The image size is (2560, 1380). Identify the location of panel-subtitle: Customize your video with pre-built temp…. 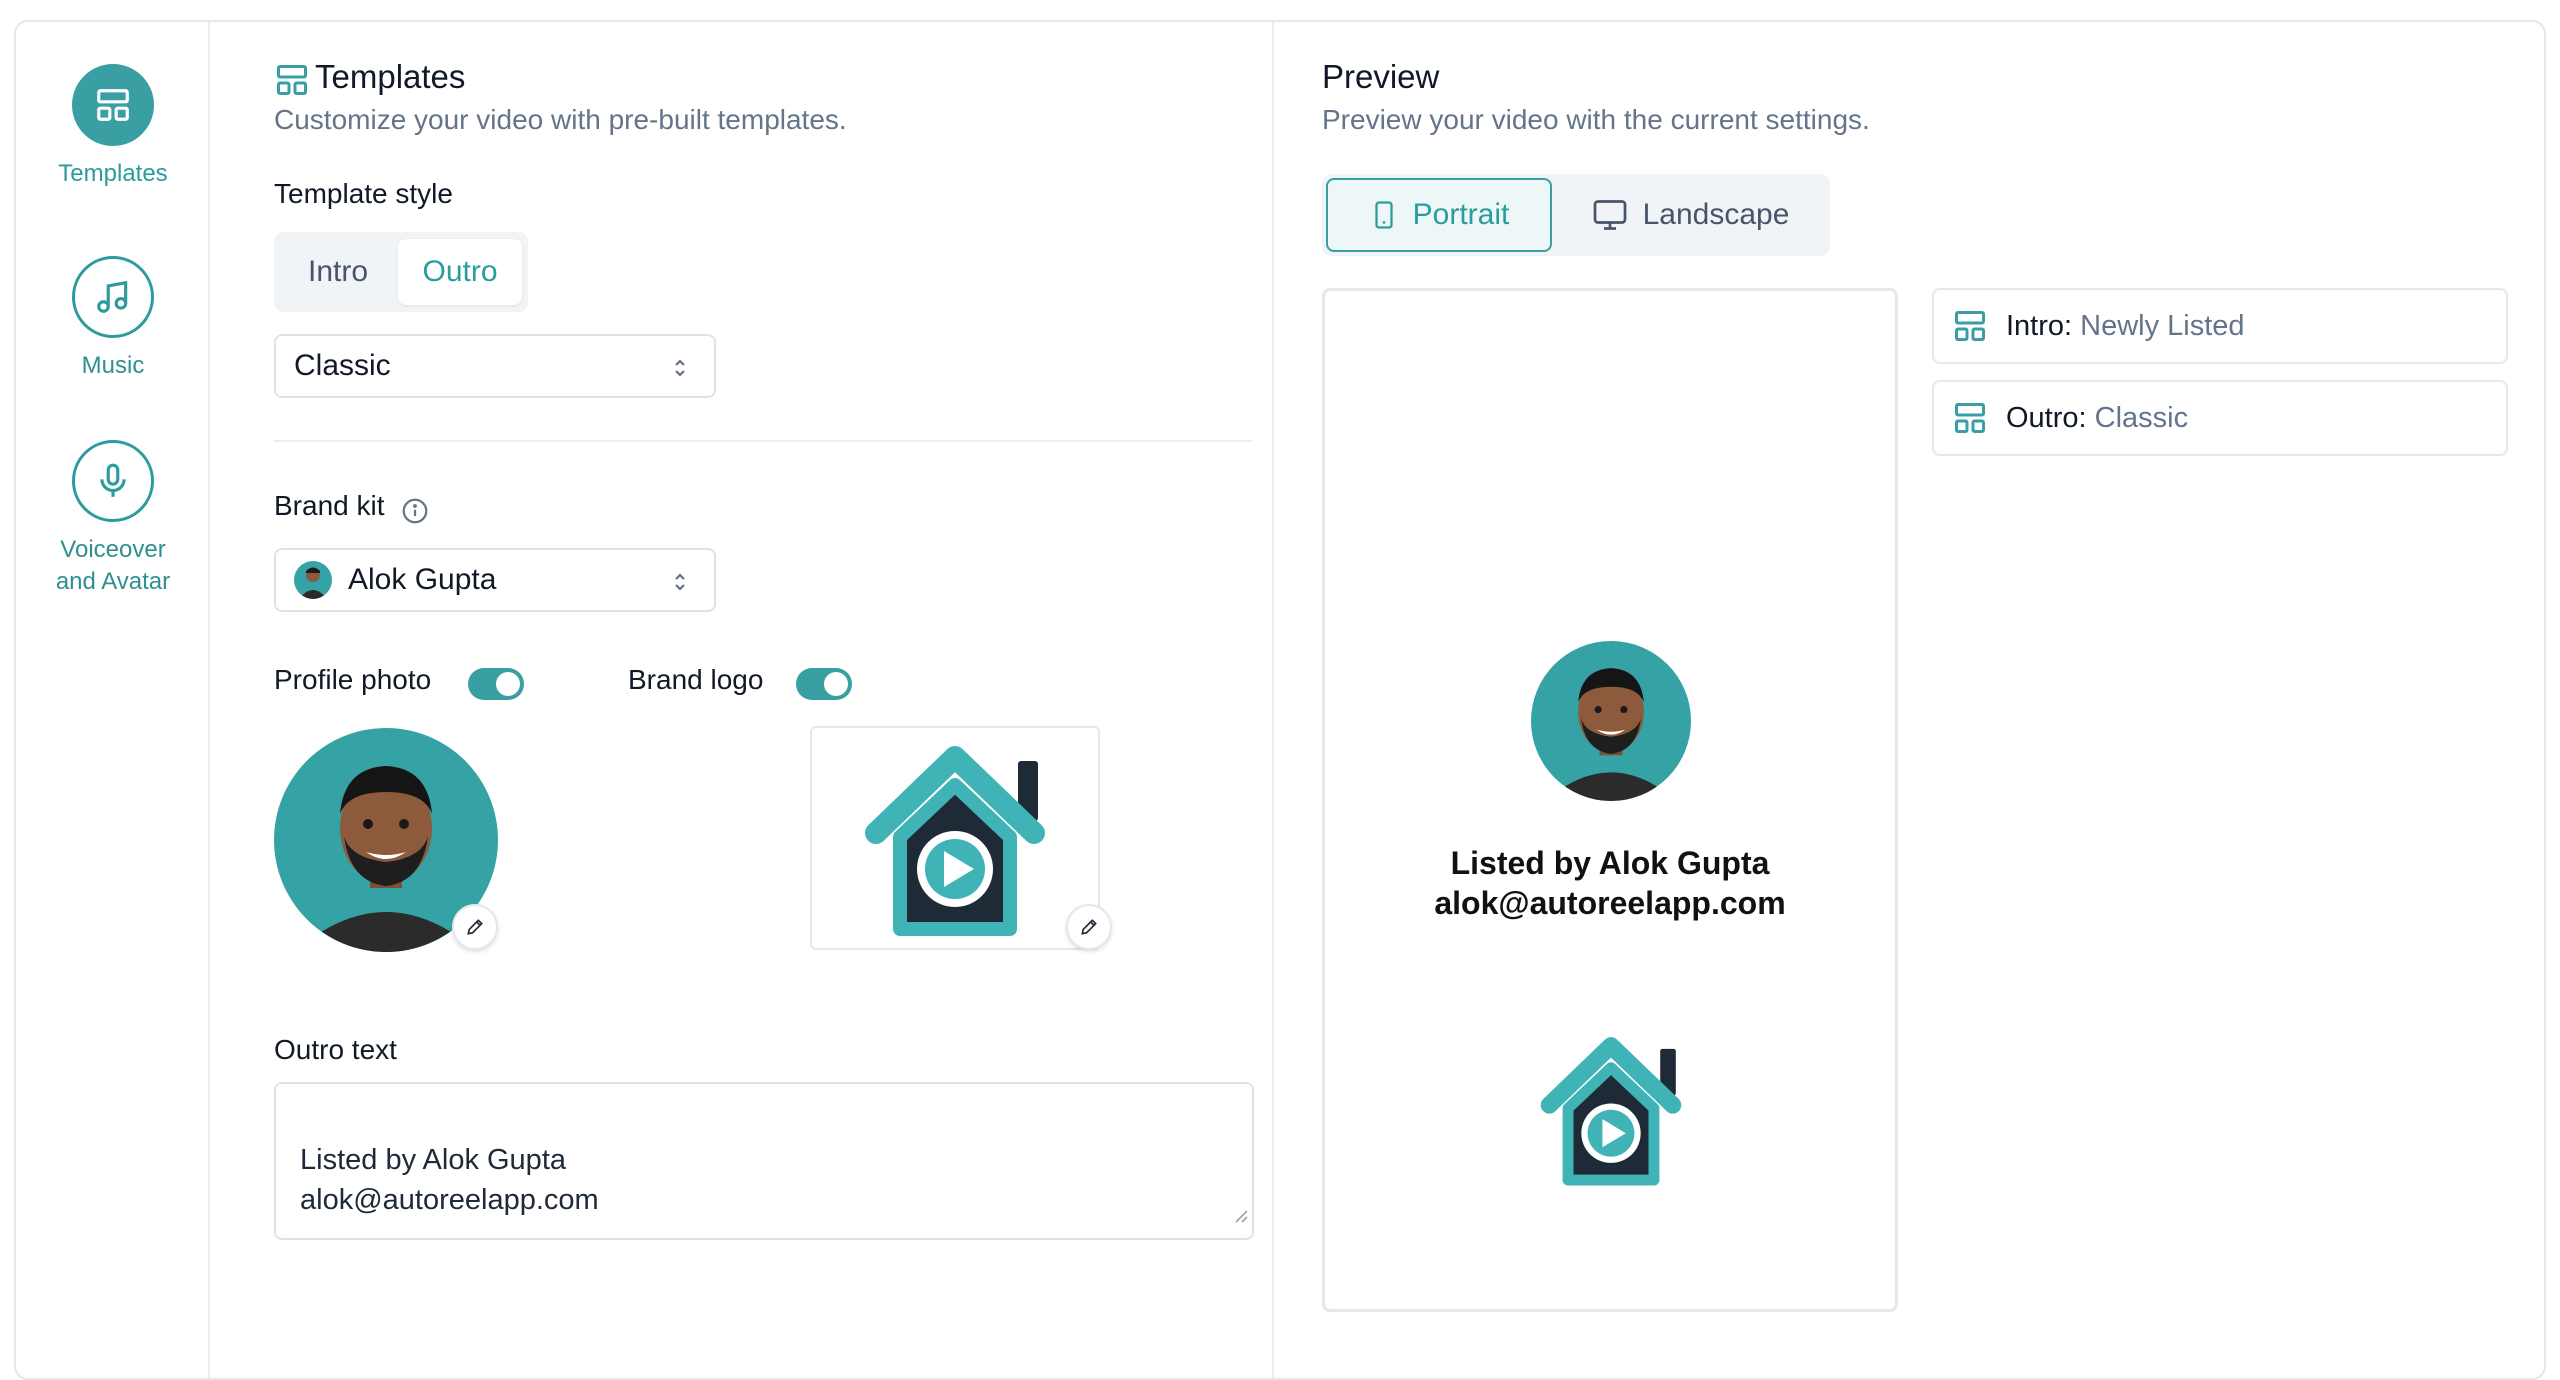
(560, 119).